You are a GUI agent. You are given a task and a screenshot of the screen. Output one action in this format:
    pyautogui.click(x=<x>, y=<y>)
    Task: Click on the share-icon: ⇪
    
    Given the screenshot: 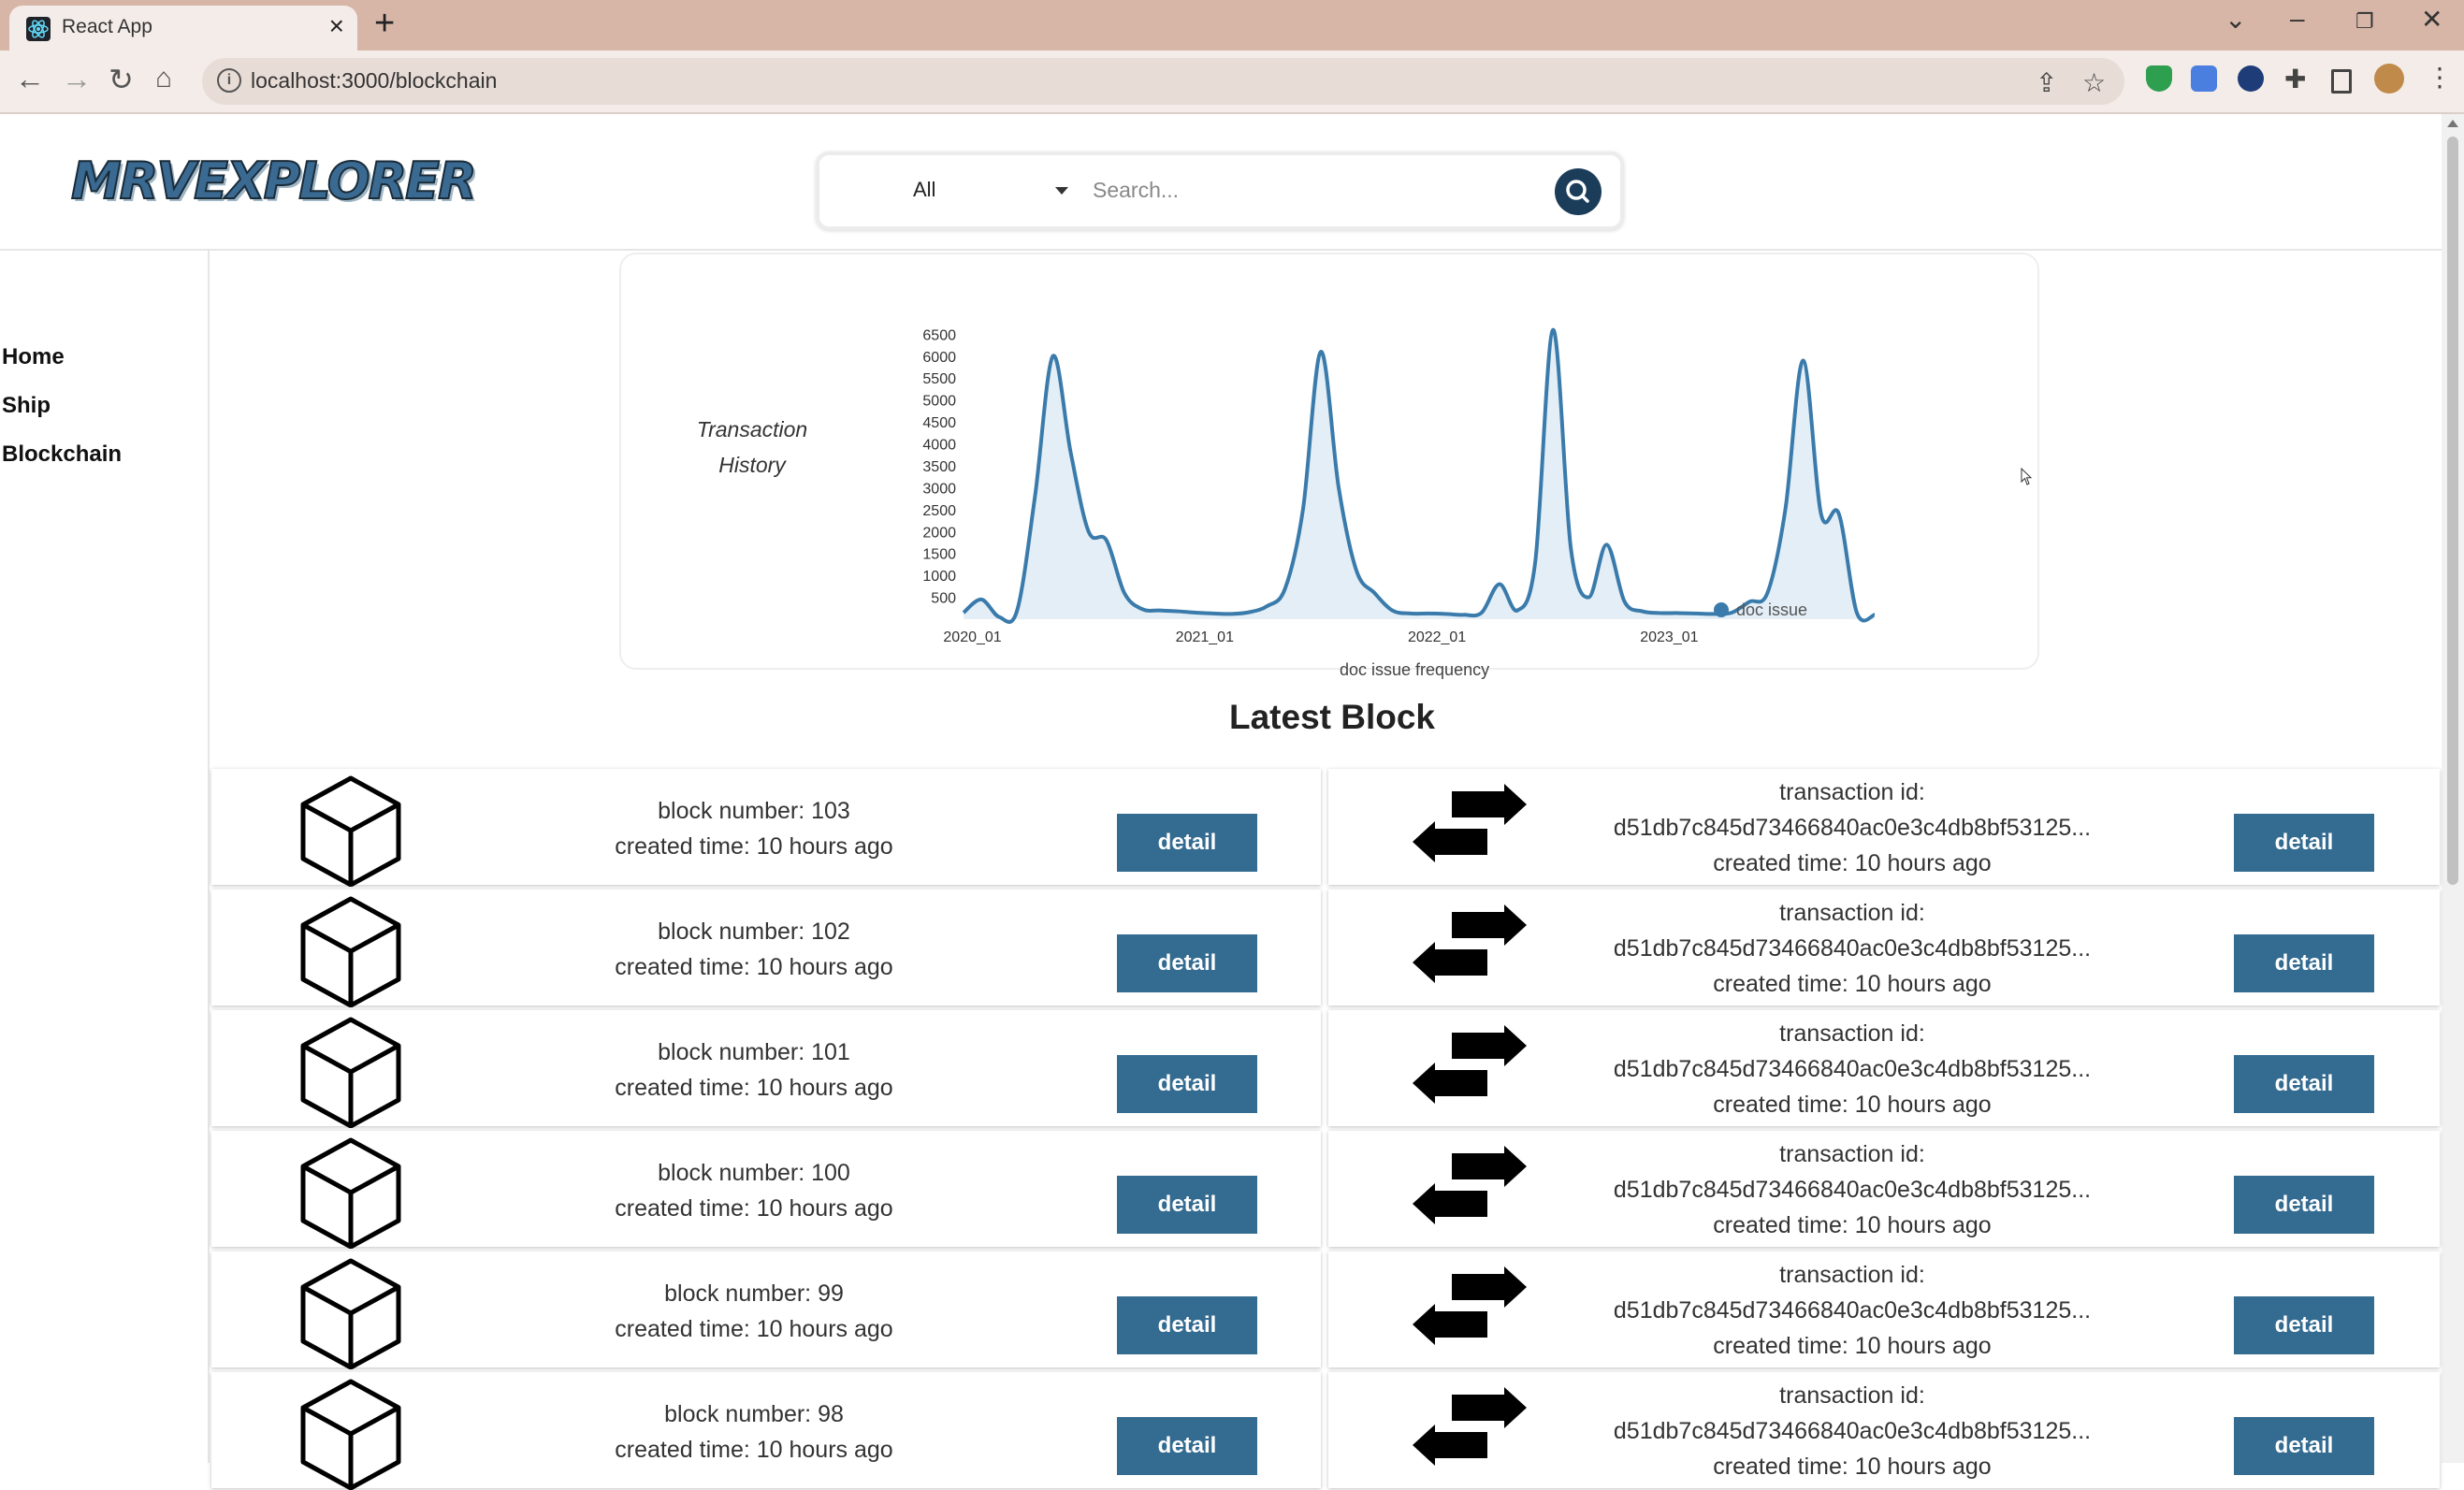 What is the action you would take?
    pyautogui.click(x=2047, y=82)
    